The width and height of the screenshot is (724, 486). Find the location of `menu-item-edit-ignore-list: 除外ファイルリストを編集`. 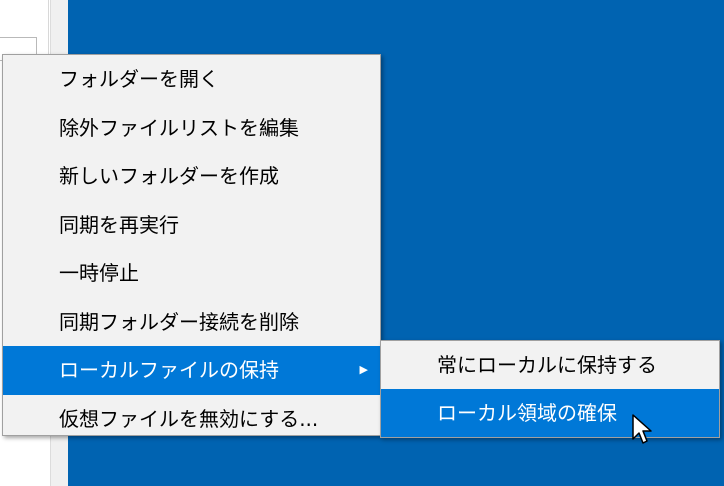

menu-item-edit-ignore-list: 除外ファイルリストを編集 is located at coordinates (191, 128).